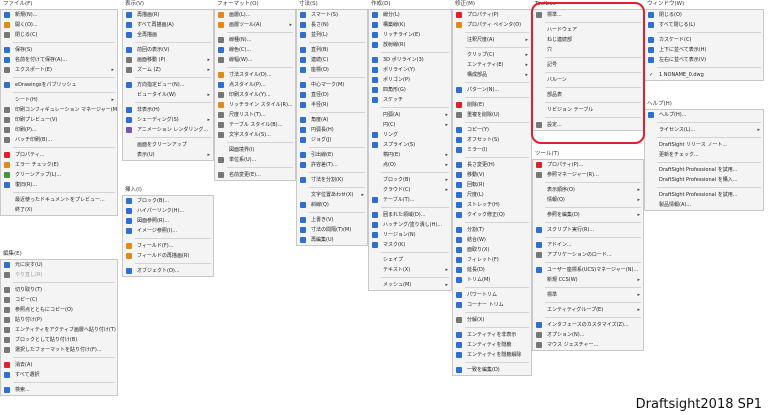 The height and width of the screenshot is (415, 768). Describe the element at coordinates (492, 185) in the screenshot. I see `menu-item: 回転(R)` at that location.